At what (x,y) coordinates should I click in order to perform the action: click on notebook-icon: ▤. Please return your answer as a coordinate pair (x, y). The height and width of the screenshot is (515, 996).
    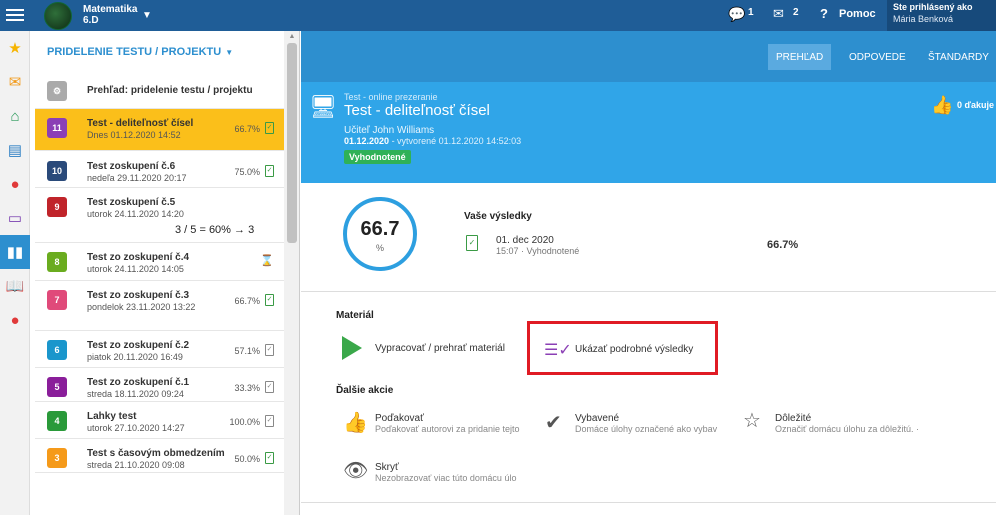
    Looking at the image, I should click on (15, 150).